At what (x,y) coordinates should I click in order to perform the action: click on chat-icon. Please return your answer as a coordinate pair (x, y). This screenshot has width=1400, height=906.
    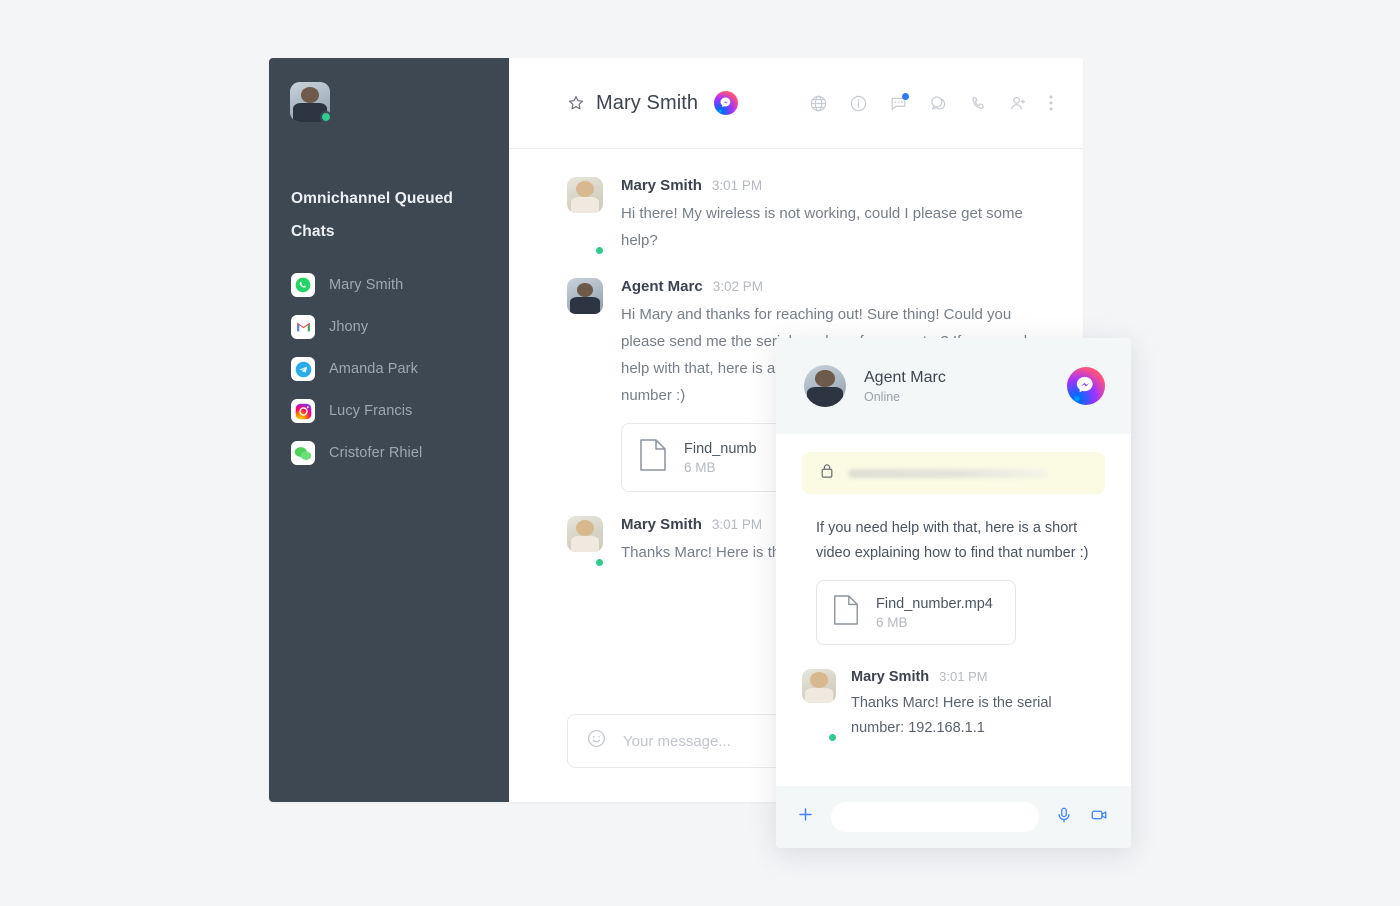
    Looking at the image, I should click on (899, 102).